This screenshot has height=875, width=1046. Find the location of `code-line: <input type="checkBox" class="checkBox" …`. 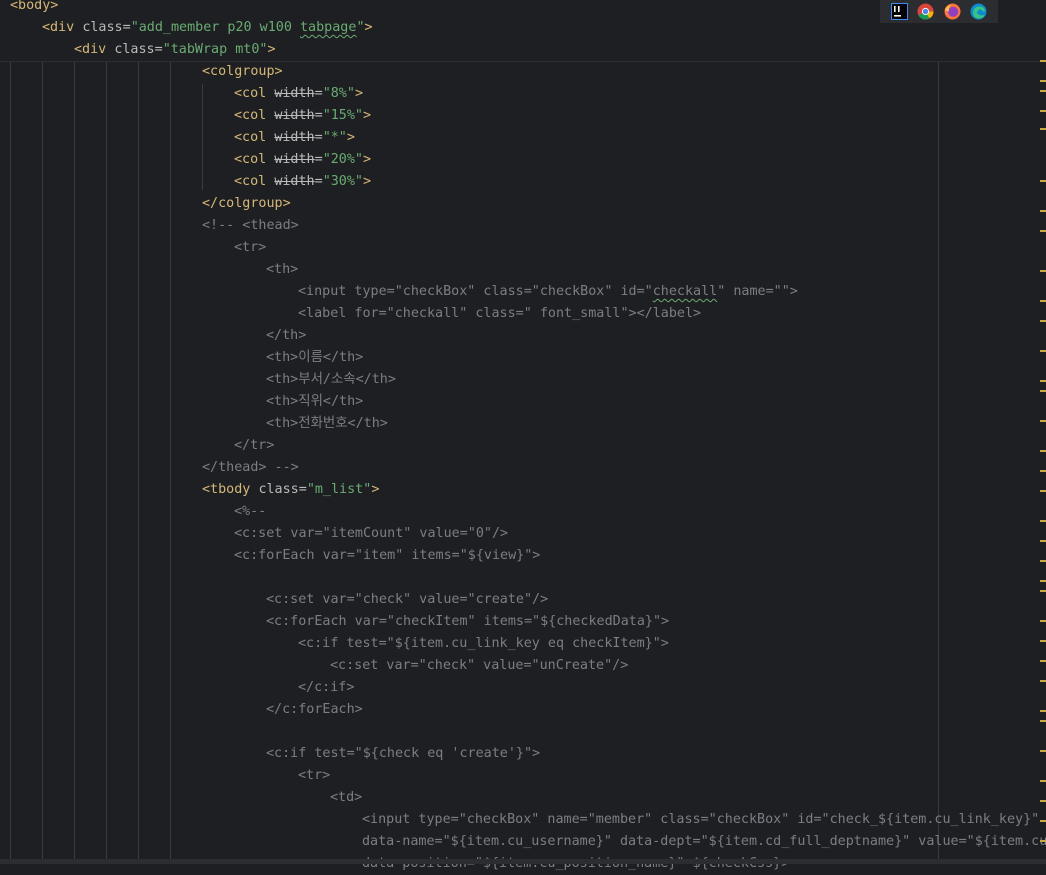

code-line: <input type="checkBox" class="checkBox" … is located at coordinates (548, 292).